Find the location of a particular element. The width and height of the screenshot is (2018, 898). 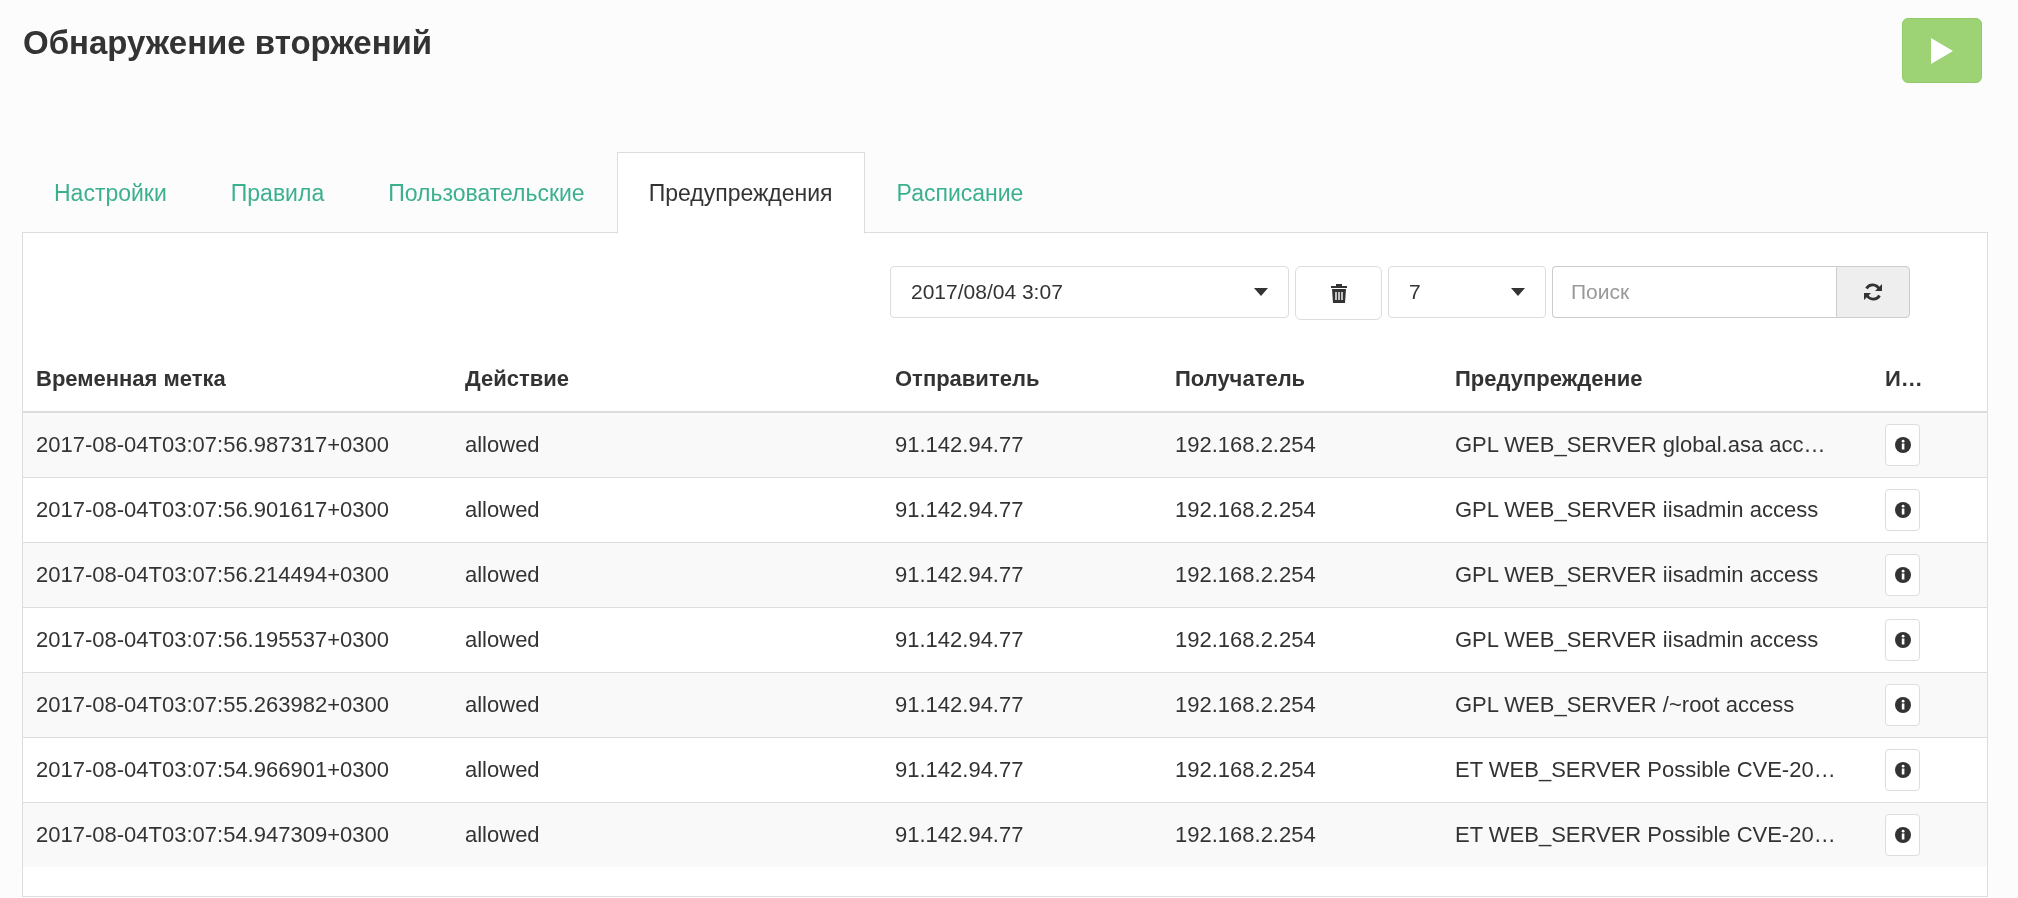

date-dropdown: 2017/08/04 3:07 is located at coordinates (1089, 292).